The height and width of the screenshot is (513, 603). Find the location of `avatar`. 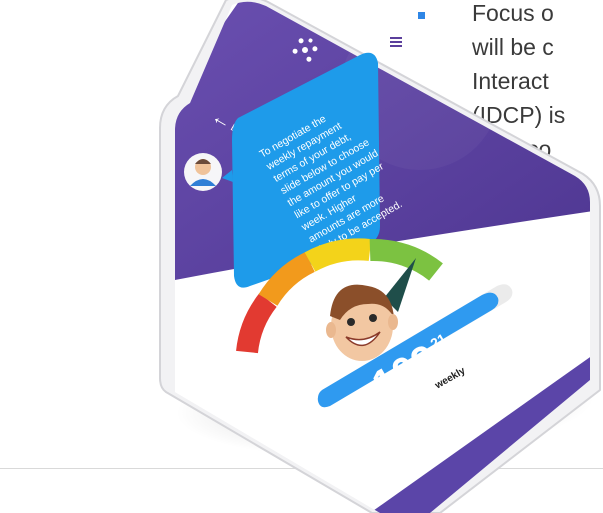

avatar is located at coordinates (203, 172).